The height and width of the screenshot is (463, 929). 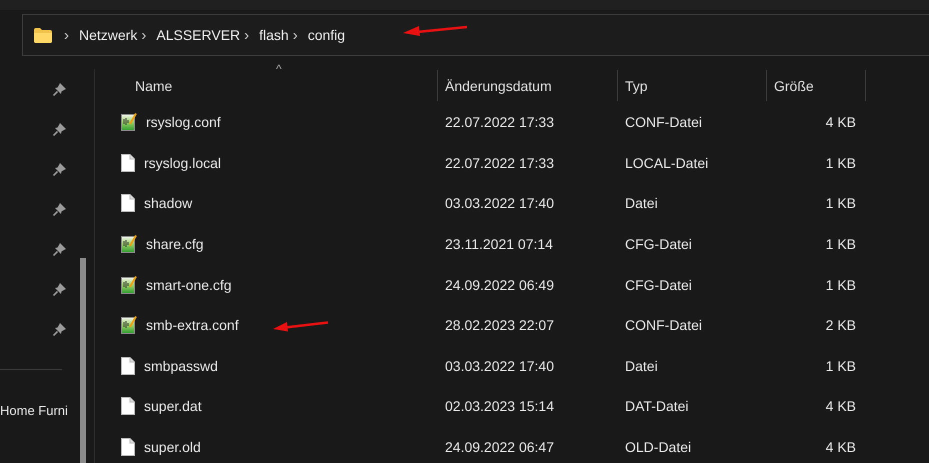 I want to click on file-name: smbpasswd, so click(x=181, y=366).